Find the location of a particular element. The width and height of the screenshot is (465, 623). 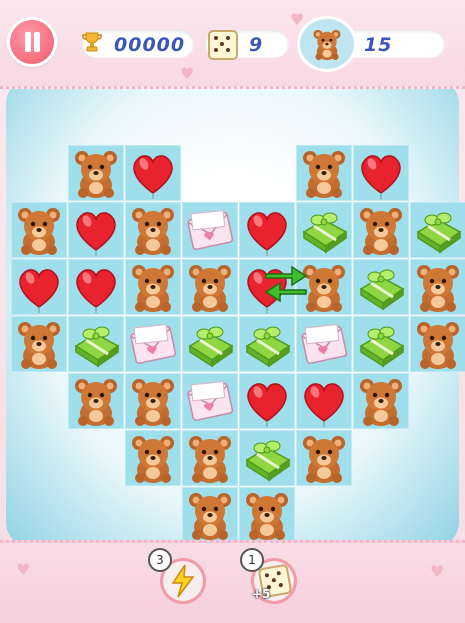

dice-count-badge: 1 is located at coordinates (252, 560).